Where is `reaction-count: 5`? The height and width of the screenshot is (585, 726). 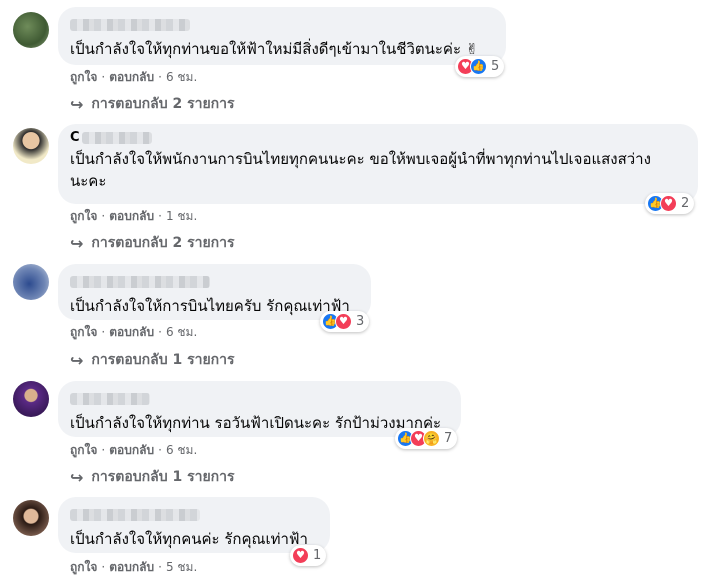
reaction-count: 5 is located at coordinates (495, 66).